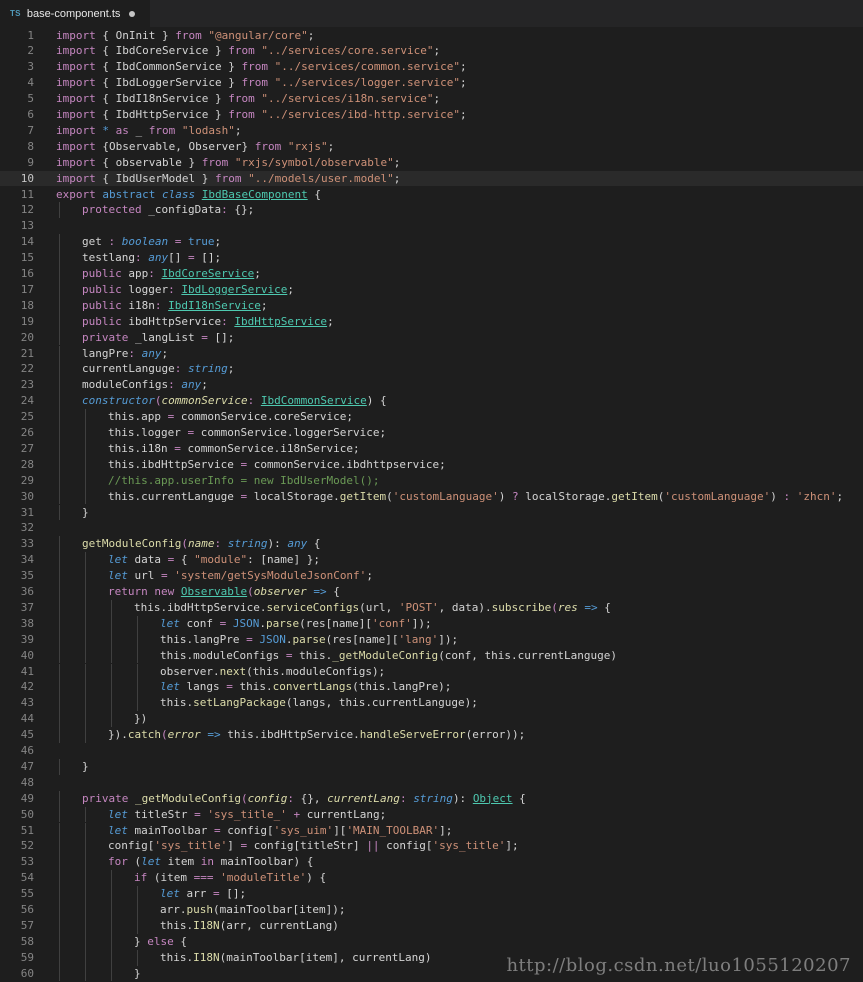  What do you see at coordinates (247, 830) in the screenshot?
I see `code-token: config[` at bounding box center [247, 830].